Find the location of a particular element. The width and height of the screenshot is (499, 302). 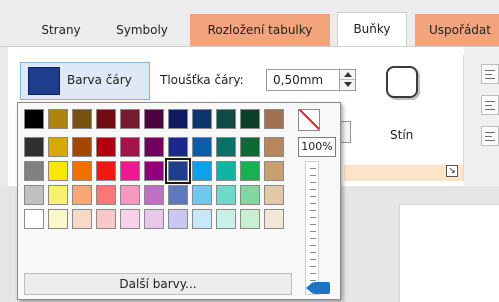

shadow-shape-icon is located at coordinates (402, 82).